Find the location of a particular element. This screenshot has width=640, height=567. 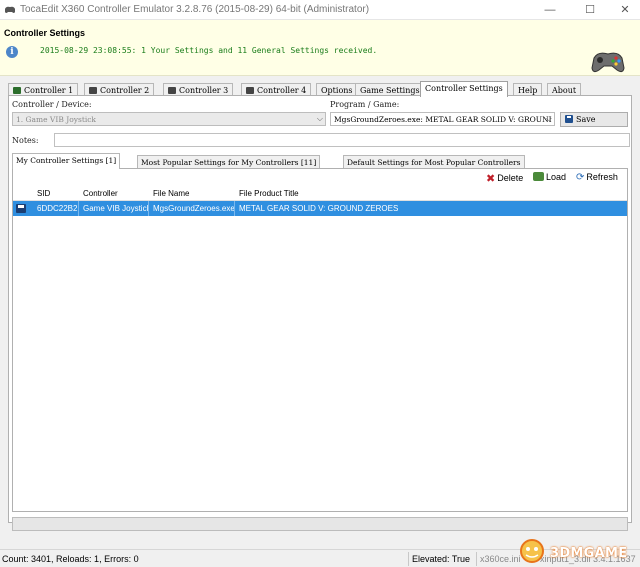

save-button: Save is located at coordinates (594, 119).